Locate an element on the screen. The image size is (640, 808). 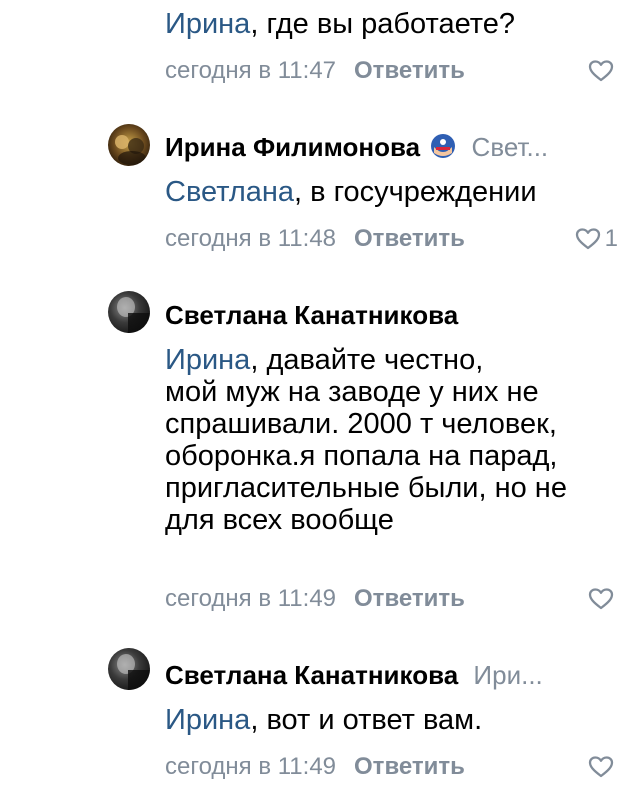
comment-text: Ирина, где вы работаете? is located at coordinates (385, 24).